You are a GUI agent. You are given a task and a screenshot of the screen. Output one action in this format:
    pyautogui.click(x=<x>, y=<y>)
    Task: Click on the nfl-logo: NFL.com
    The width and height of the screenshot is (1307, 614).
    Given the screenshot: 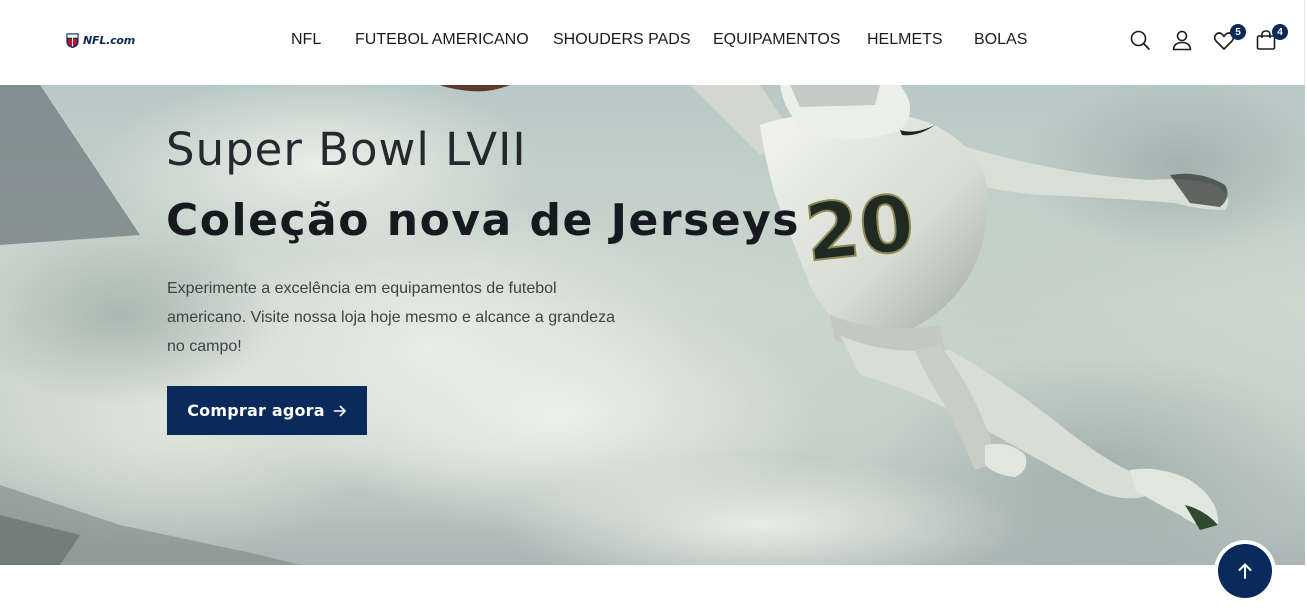 What is the action you would take?
    pyautogui.click(x=100, y=40)
    